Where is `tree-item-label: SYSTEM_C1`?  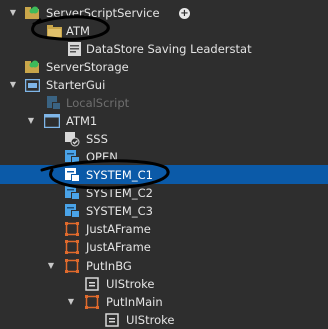
tree-item-label: SYSTEM_C1 is located at coordinates (119, 174).